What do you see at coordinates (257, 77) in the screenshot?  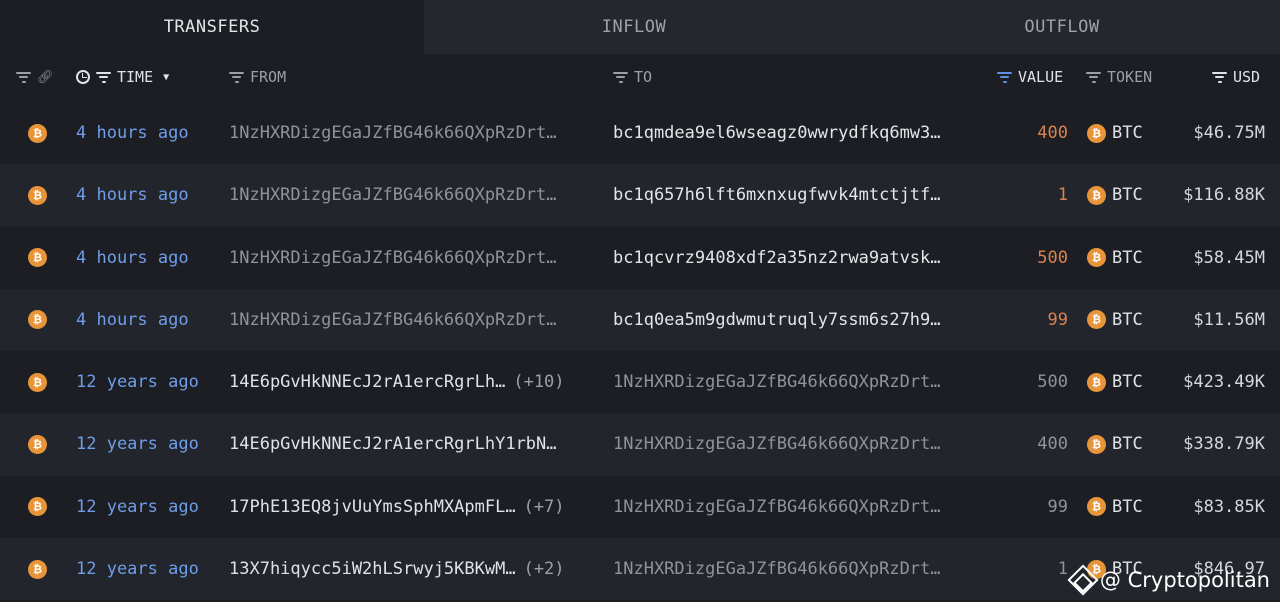 I see `header-from: FROM` at bounding box center [257, 77].